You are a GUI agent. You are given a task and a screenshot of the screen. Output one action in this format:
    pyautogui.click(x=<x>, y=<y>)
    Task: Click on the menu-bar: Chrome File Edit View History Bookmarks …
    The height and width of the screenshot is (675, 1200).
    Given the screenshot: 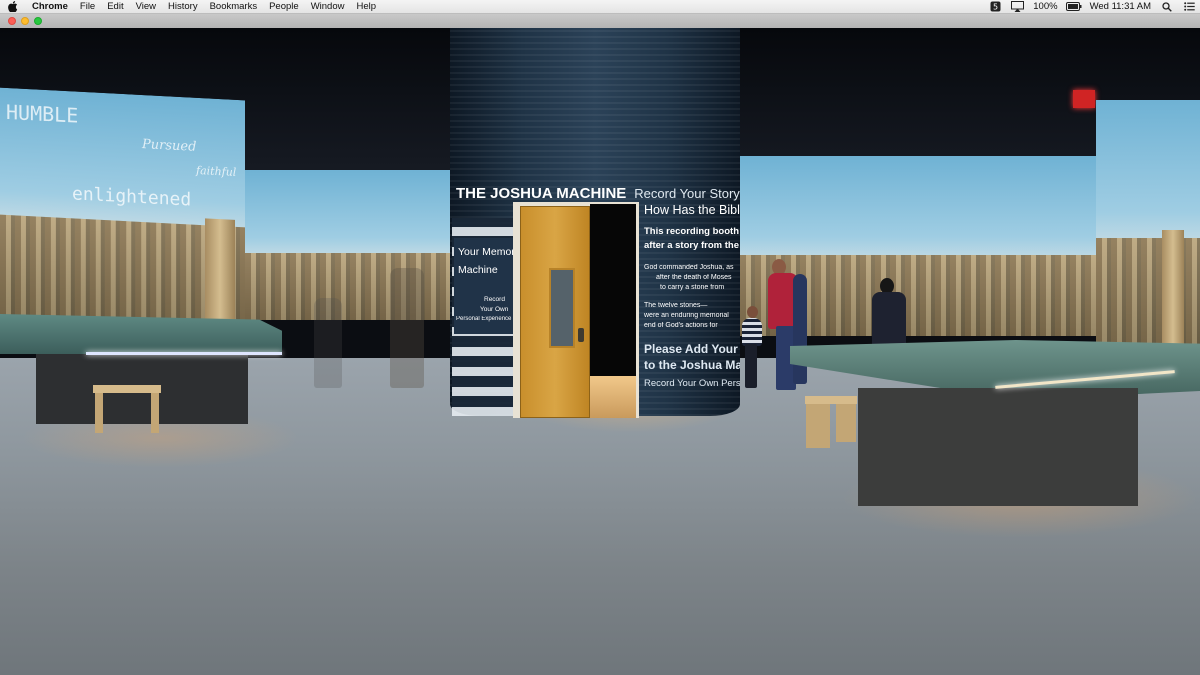 What is the action you would take?
    pyautogui.click(x=600, y=7)
    